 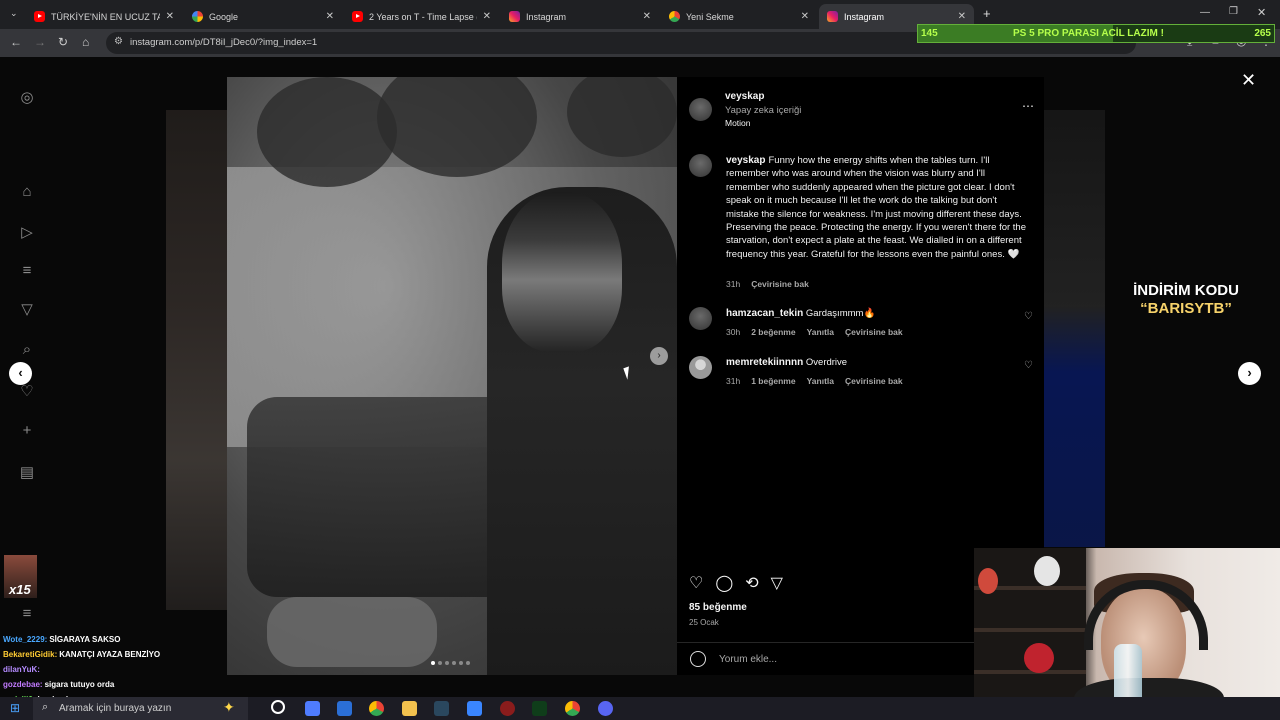 I want to click on youtube-icon, so click(x=357, y=16).